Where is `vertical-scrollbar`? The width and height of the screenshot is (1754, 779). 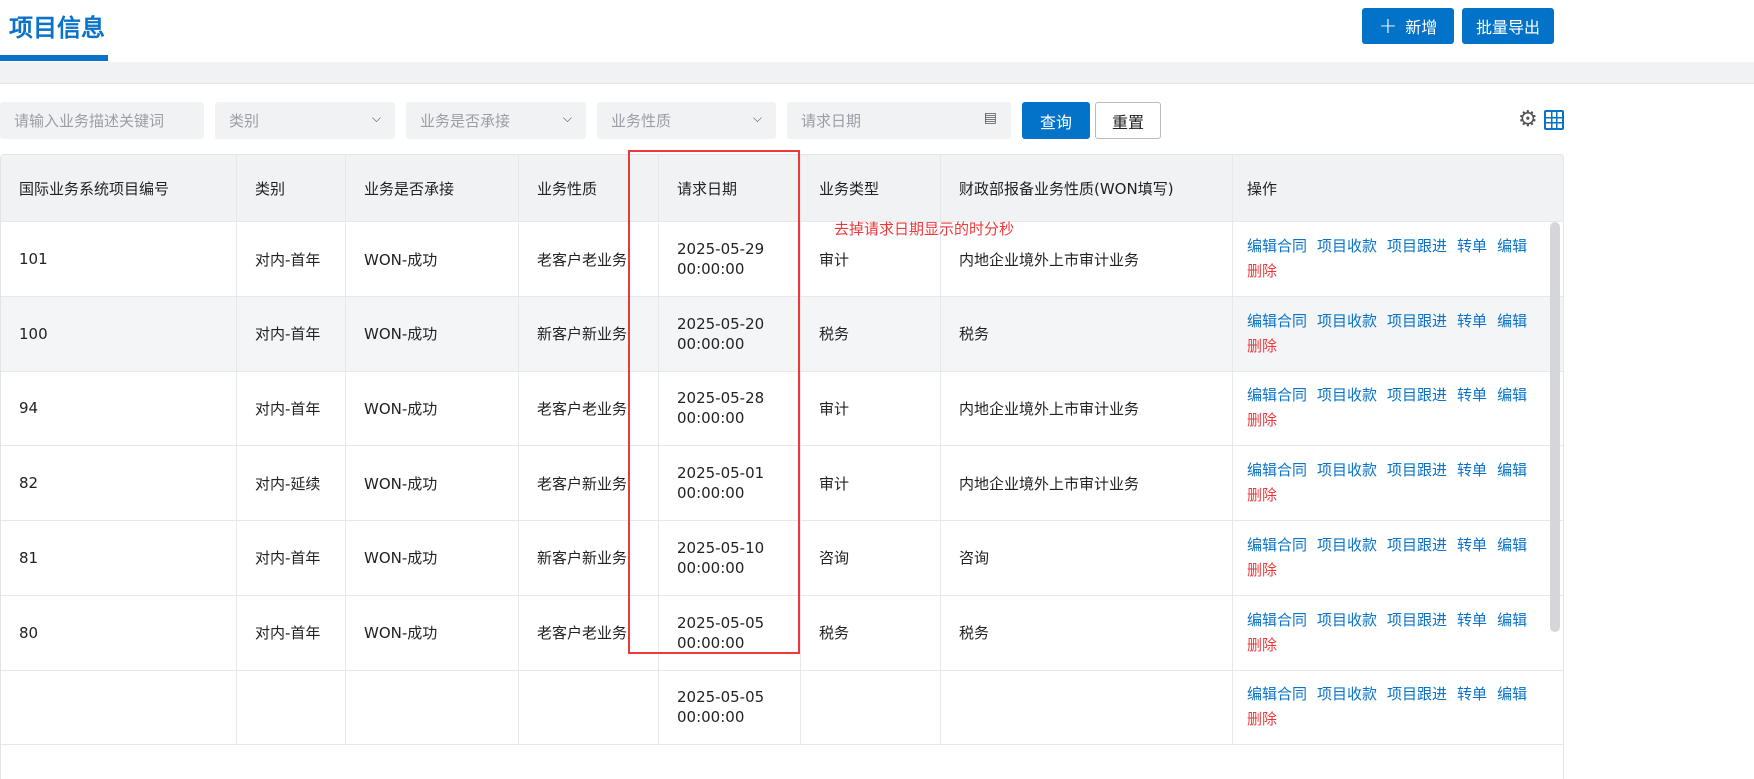
vertical-scrollbar is located at coordinates (1555, 427).